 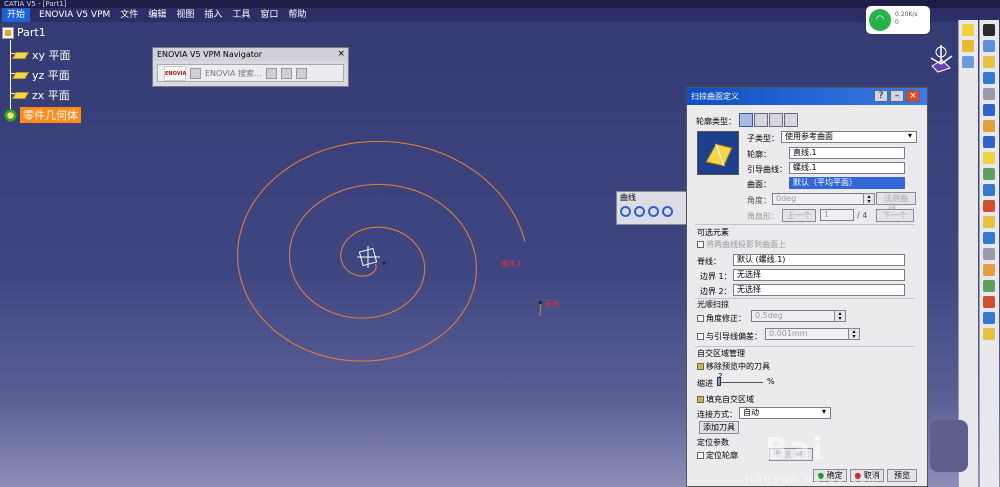 What do you see at coordinates (726, 318) in the screenshot?
I see `angle-correction-label: 角度修正：` at bounding box center [726, 318].